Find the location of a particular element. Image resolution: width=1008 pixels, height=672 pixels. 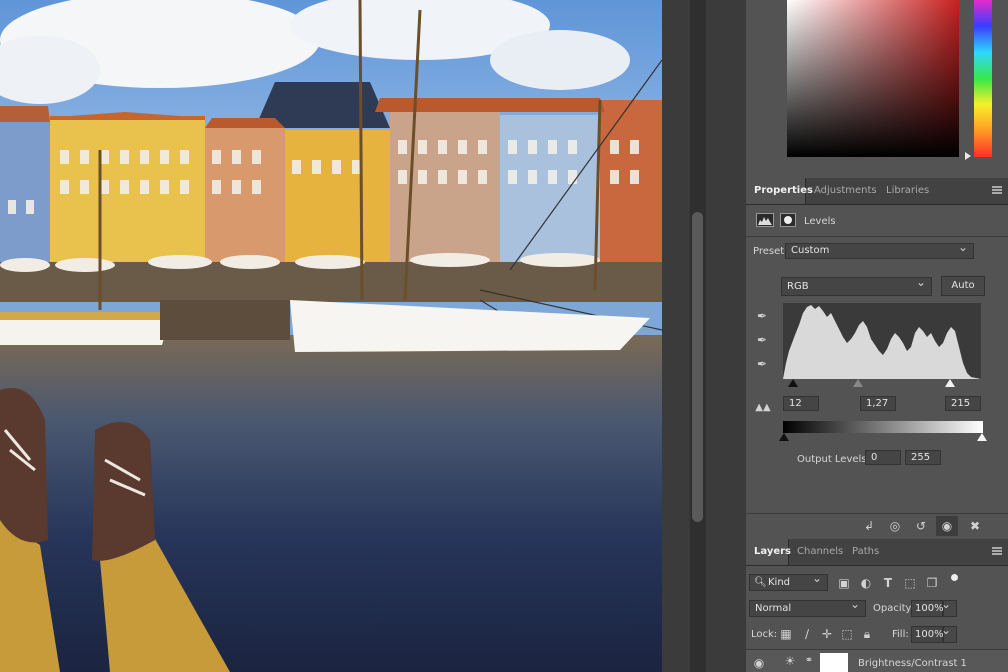

tab-properties: Properties is located at coordinates (779, 191).